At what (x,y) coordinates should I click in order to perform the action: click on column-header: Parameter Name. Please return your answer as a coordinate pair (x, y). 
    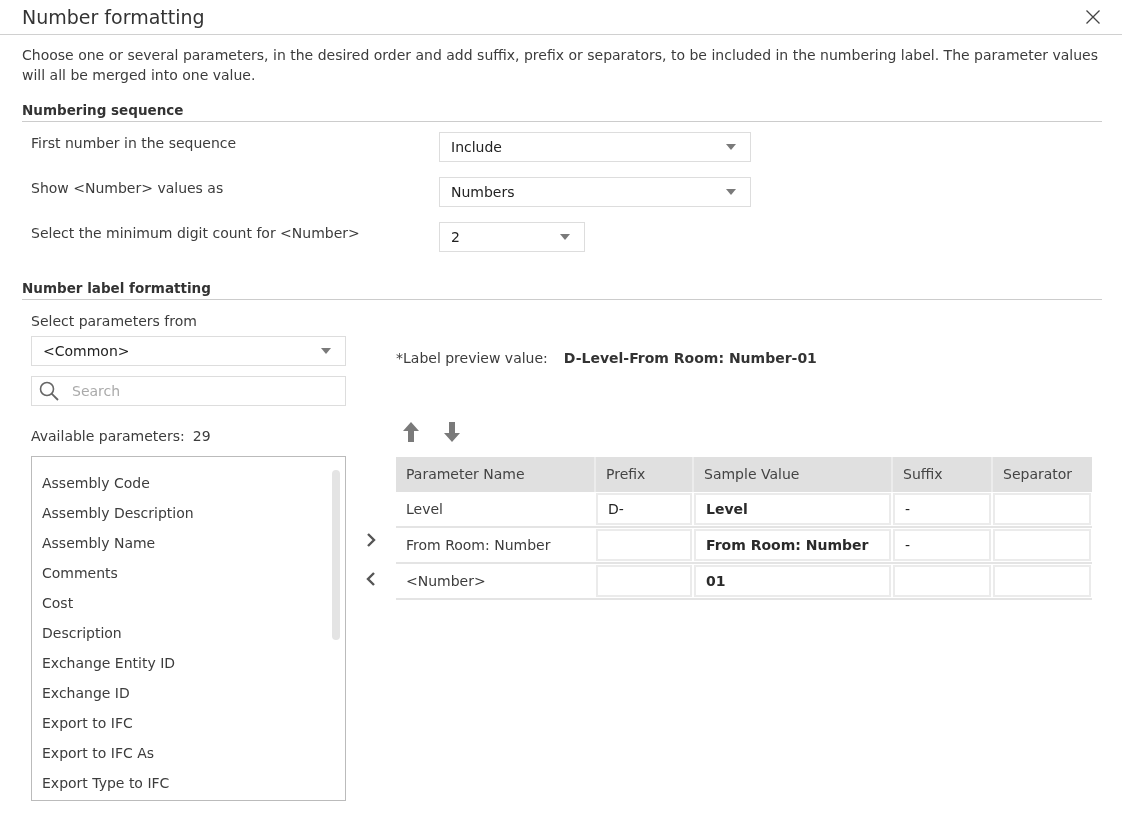
    Looking at the image, I should click on (495, 474).